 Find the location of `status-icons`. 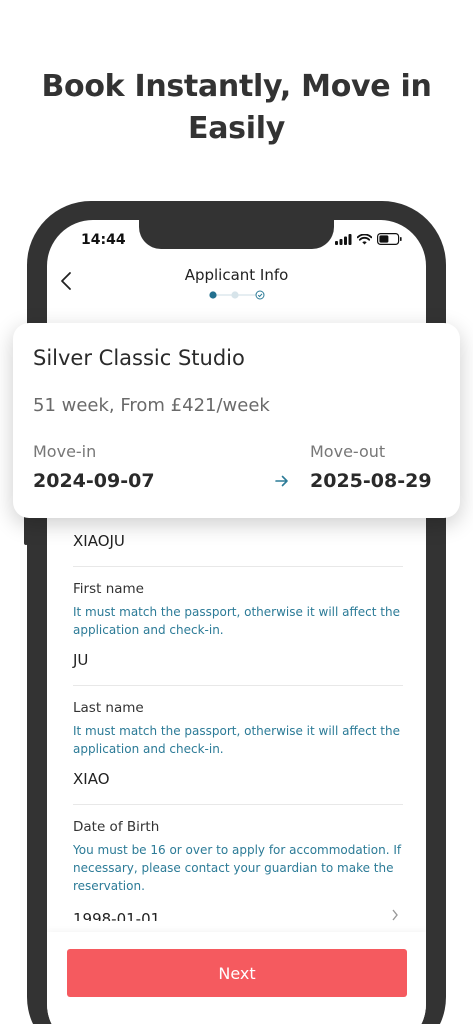

status-icons is located at coordinates (368, 239).